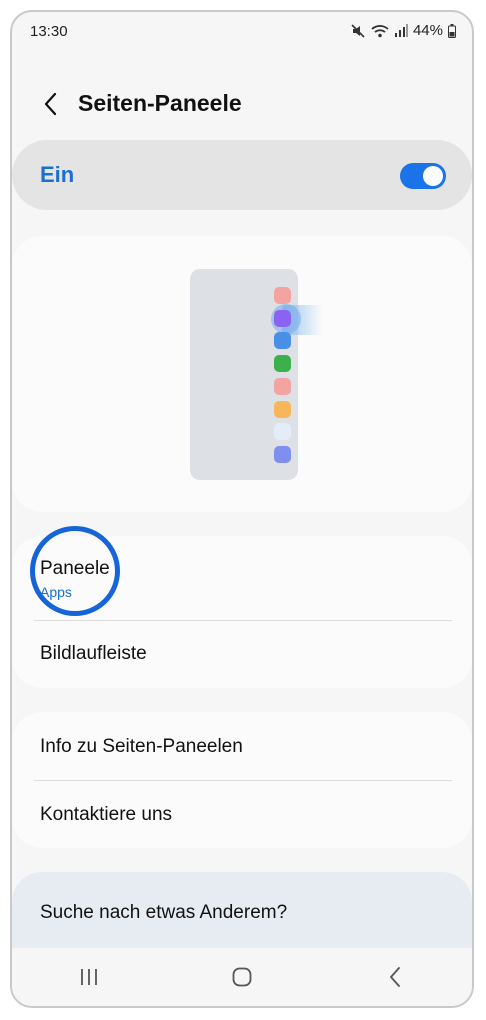  What do you see at coordinates (242, 32) in the screenshot?
I see `status-bar: 13:30 44%` at bounding box center [242, 32].